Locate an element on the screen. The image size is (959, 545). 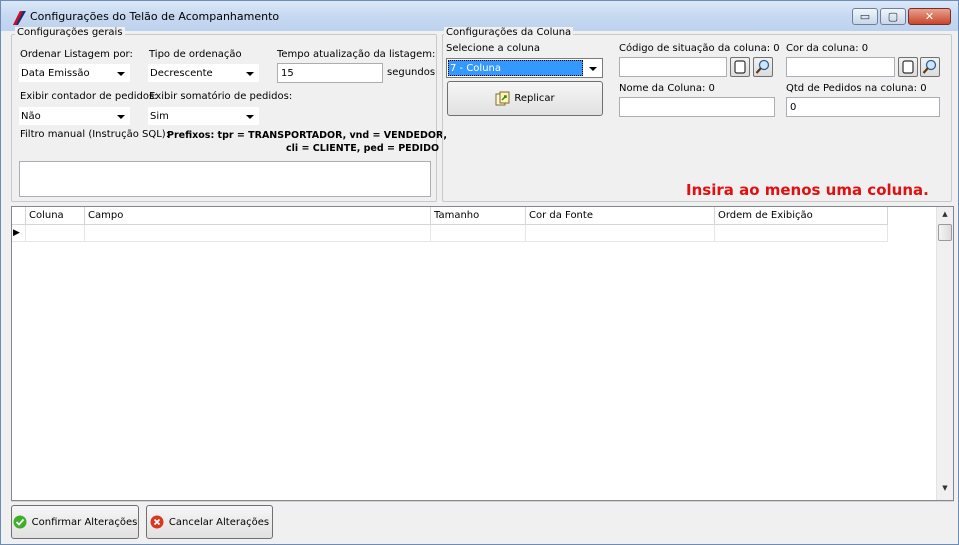
refresh-time-input: 15 is located at coordinates (330, 73).